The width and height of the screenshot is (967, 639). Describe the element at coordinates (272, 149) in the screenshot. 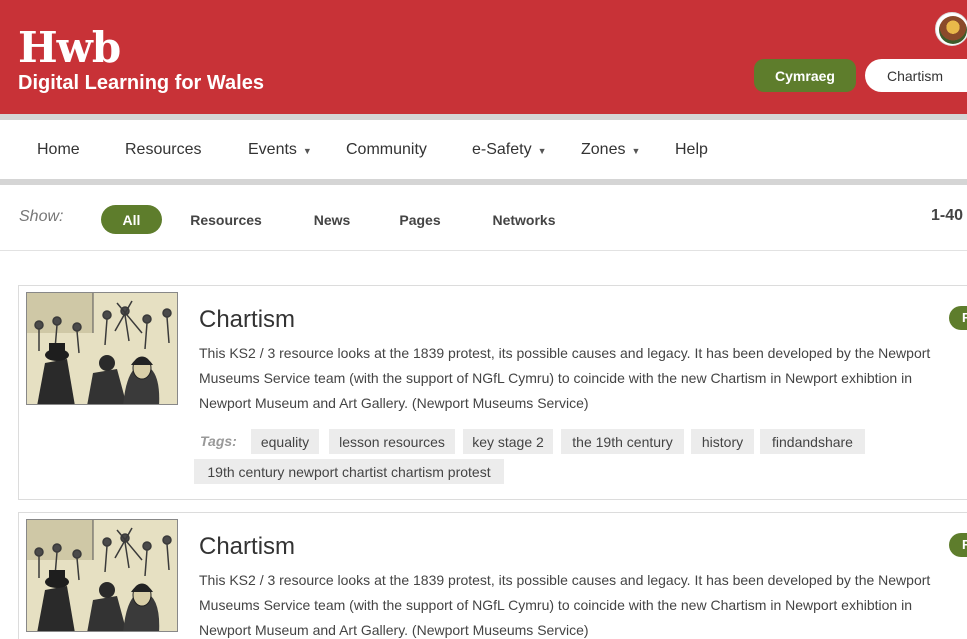

I see `nav-item-label: Events` at that location.